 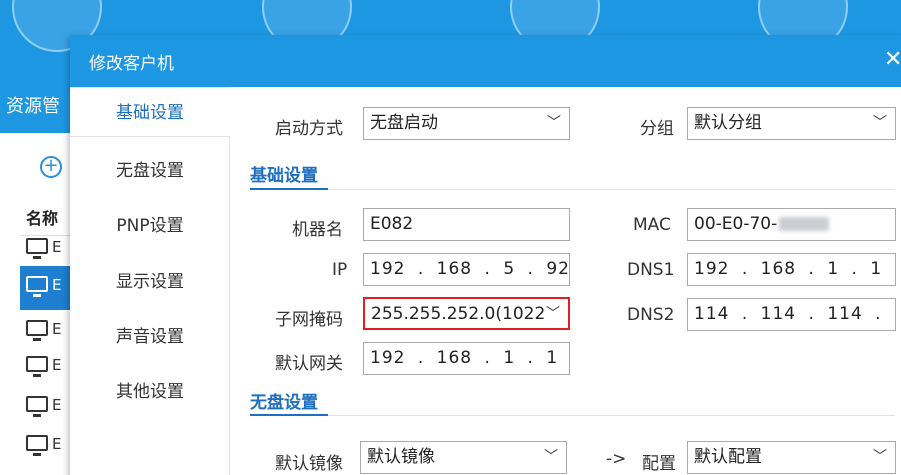 What do you see at coordinates (150, 392) in the screenshot?
I see `nav-item-other: 其他设置` at bounding box center [150, 392].